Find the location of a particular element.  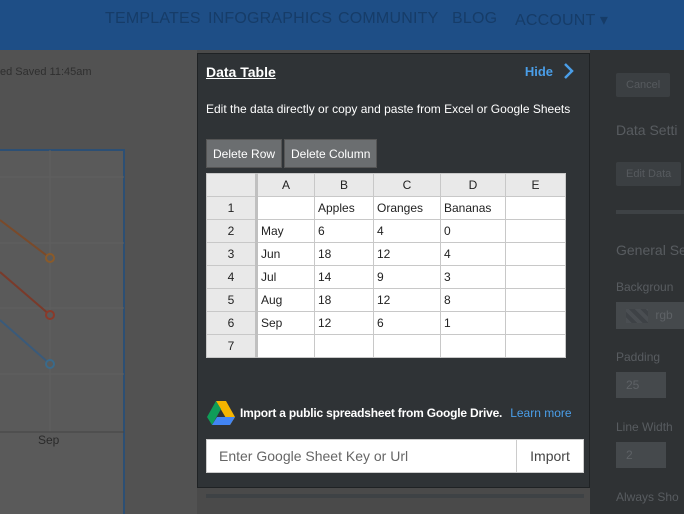

grid-cell: Jun is located at coordinates (285, 254).